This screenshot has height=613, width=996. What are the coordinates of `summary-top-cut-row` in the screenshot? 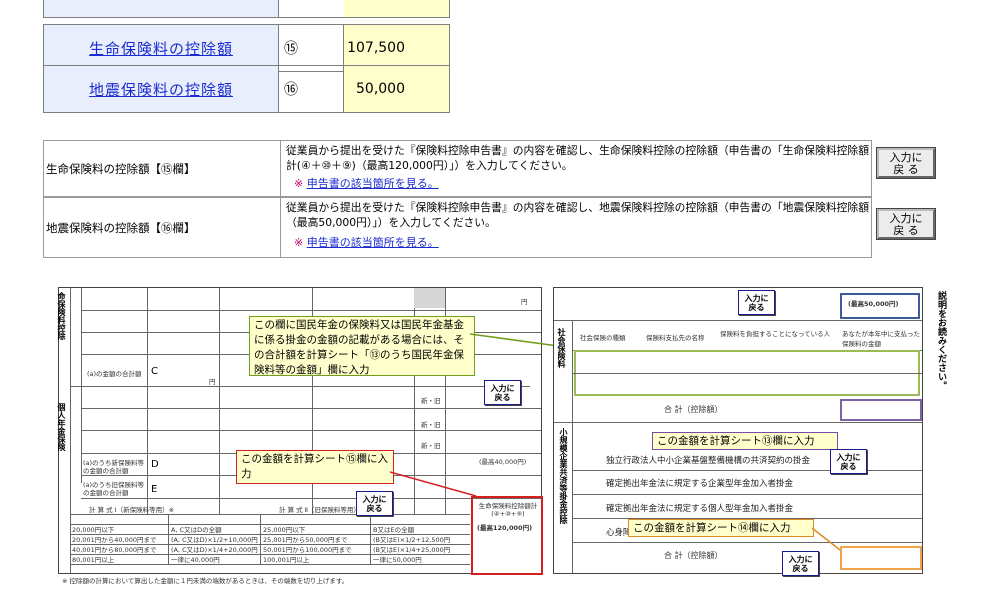 It's located at (246, 9).